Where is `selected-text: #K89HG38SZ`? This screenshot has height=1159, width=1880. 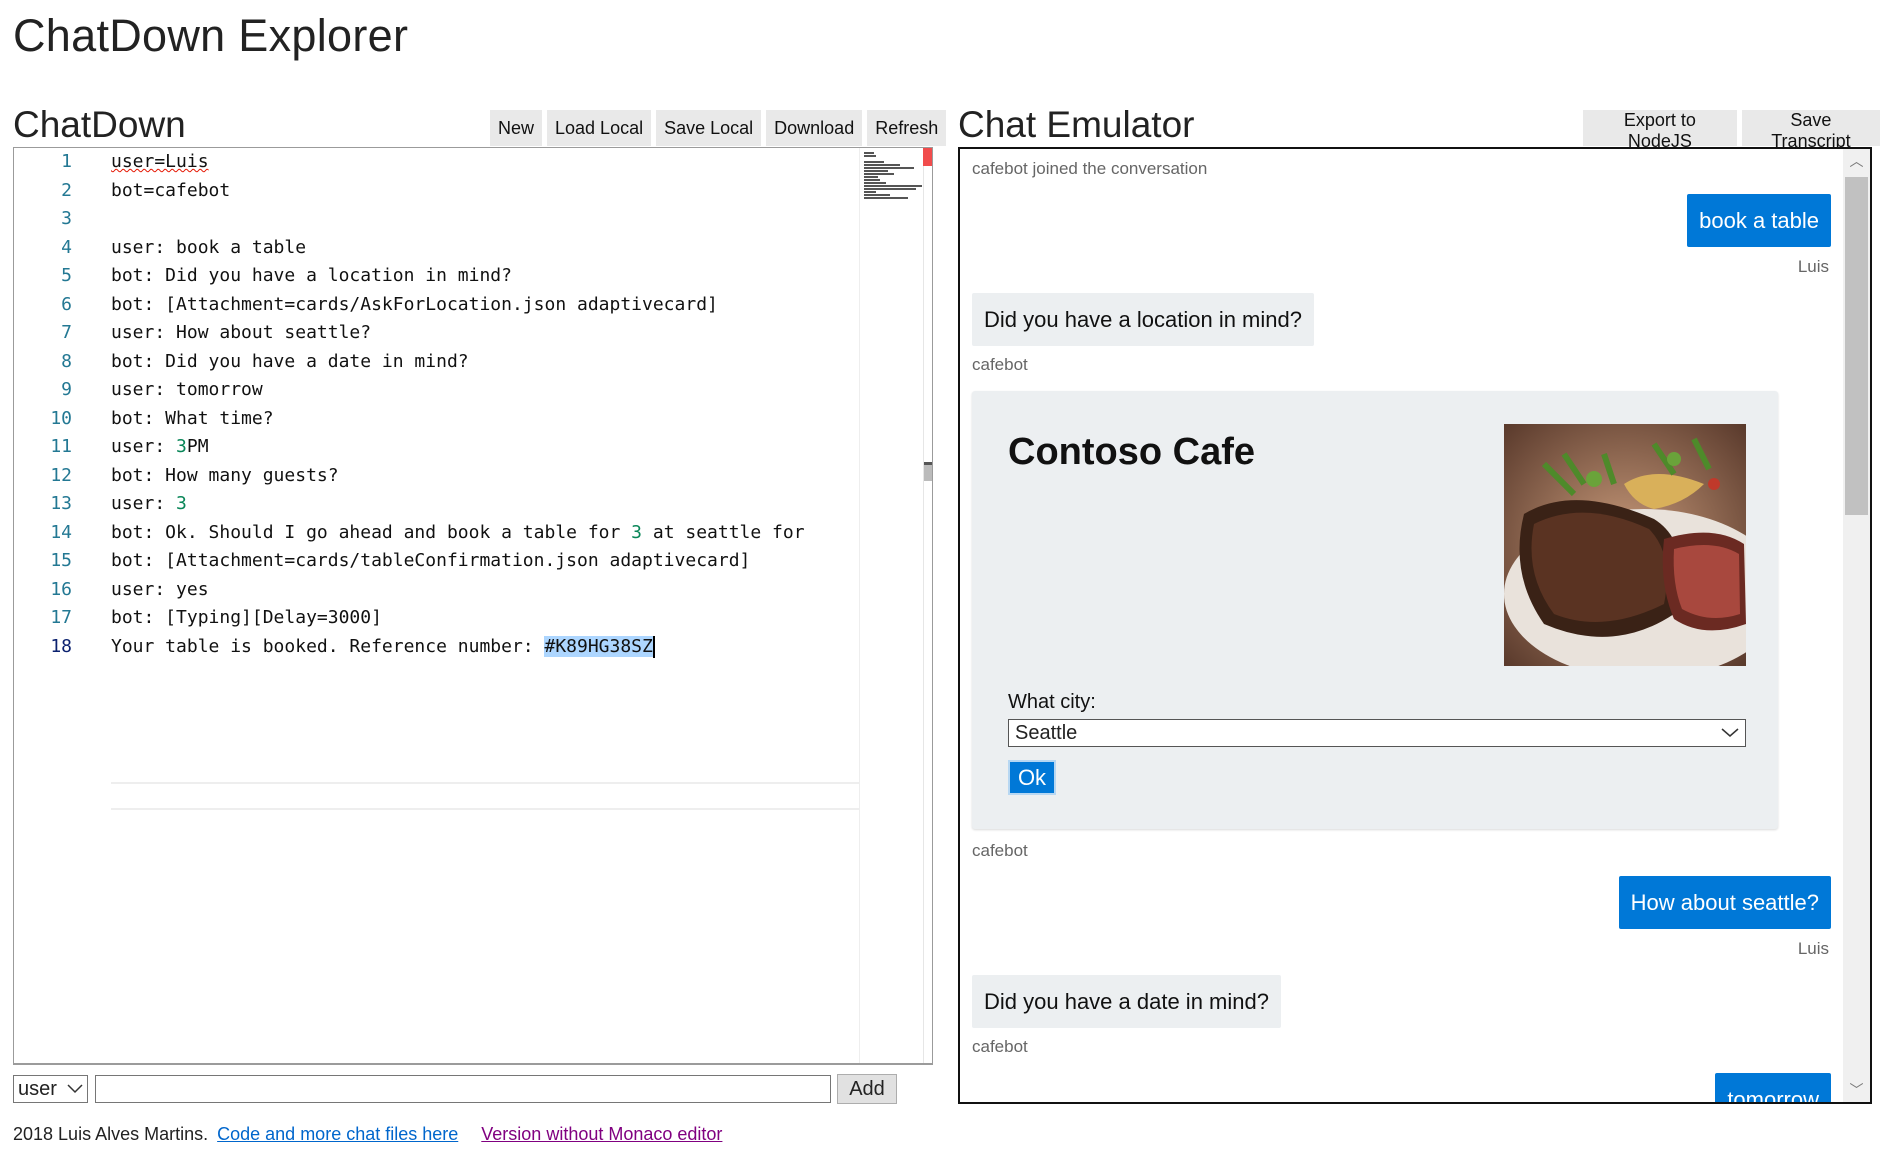 selected-text: #K89HG38SZ is located at coordinates (598, 646).